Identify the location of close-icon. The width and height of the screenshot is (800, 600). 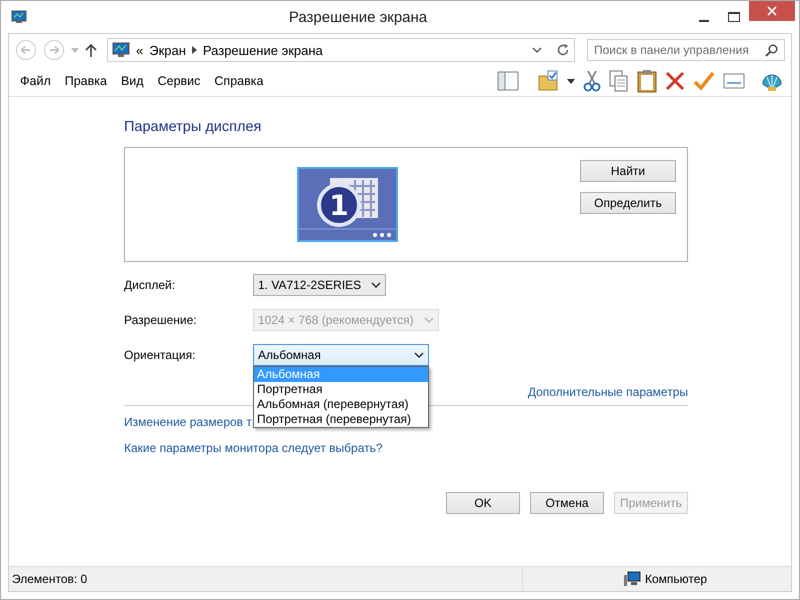
(772, 11).